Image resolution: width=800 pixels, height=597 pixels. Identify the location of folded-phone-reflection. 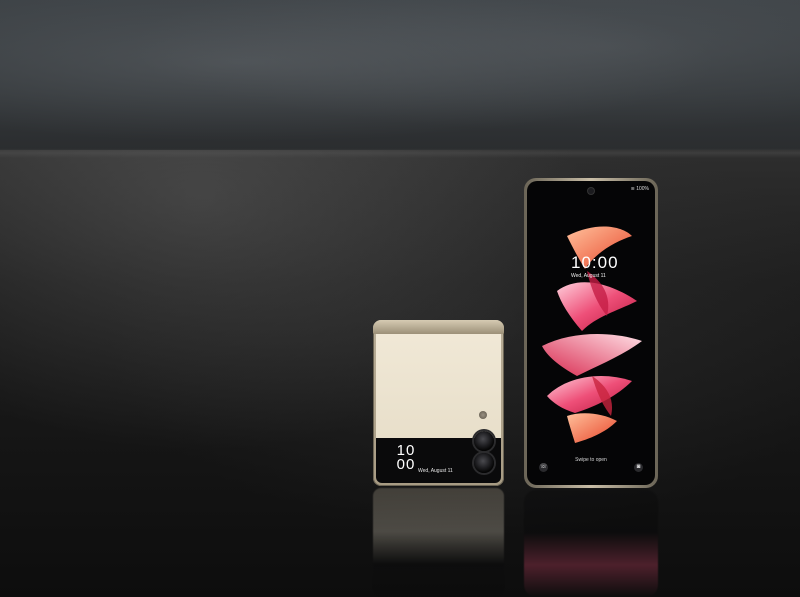
(438, 542).